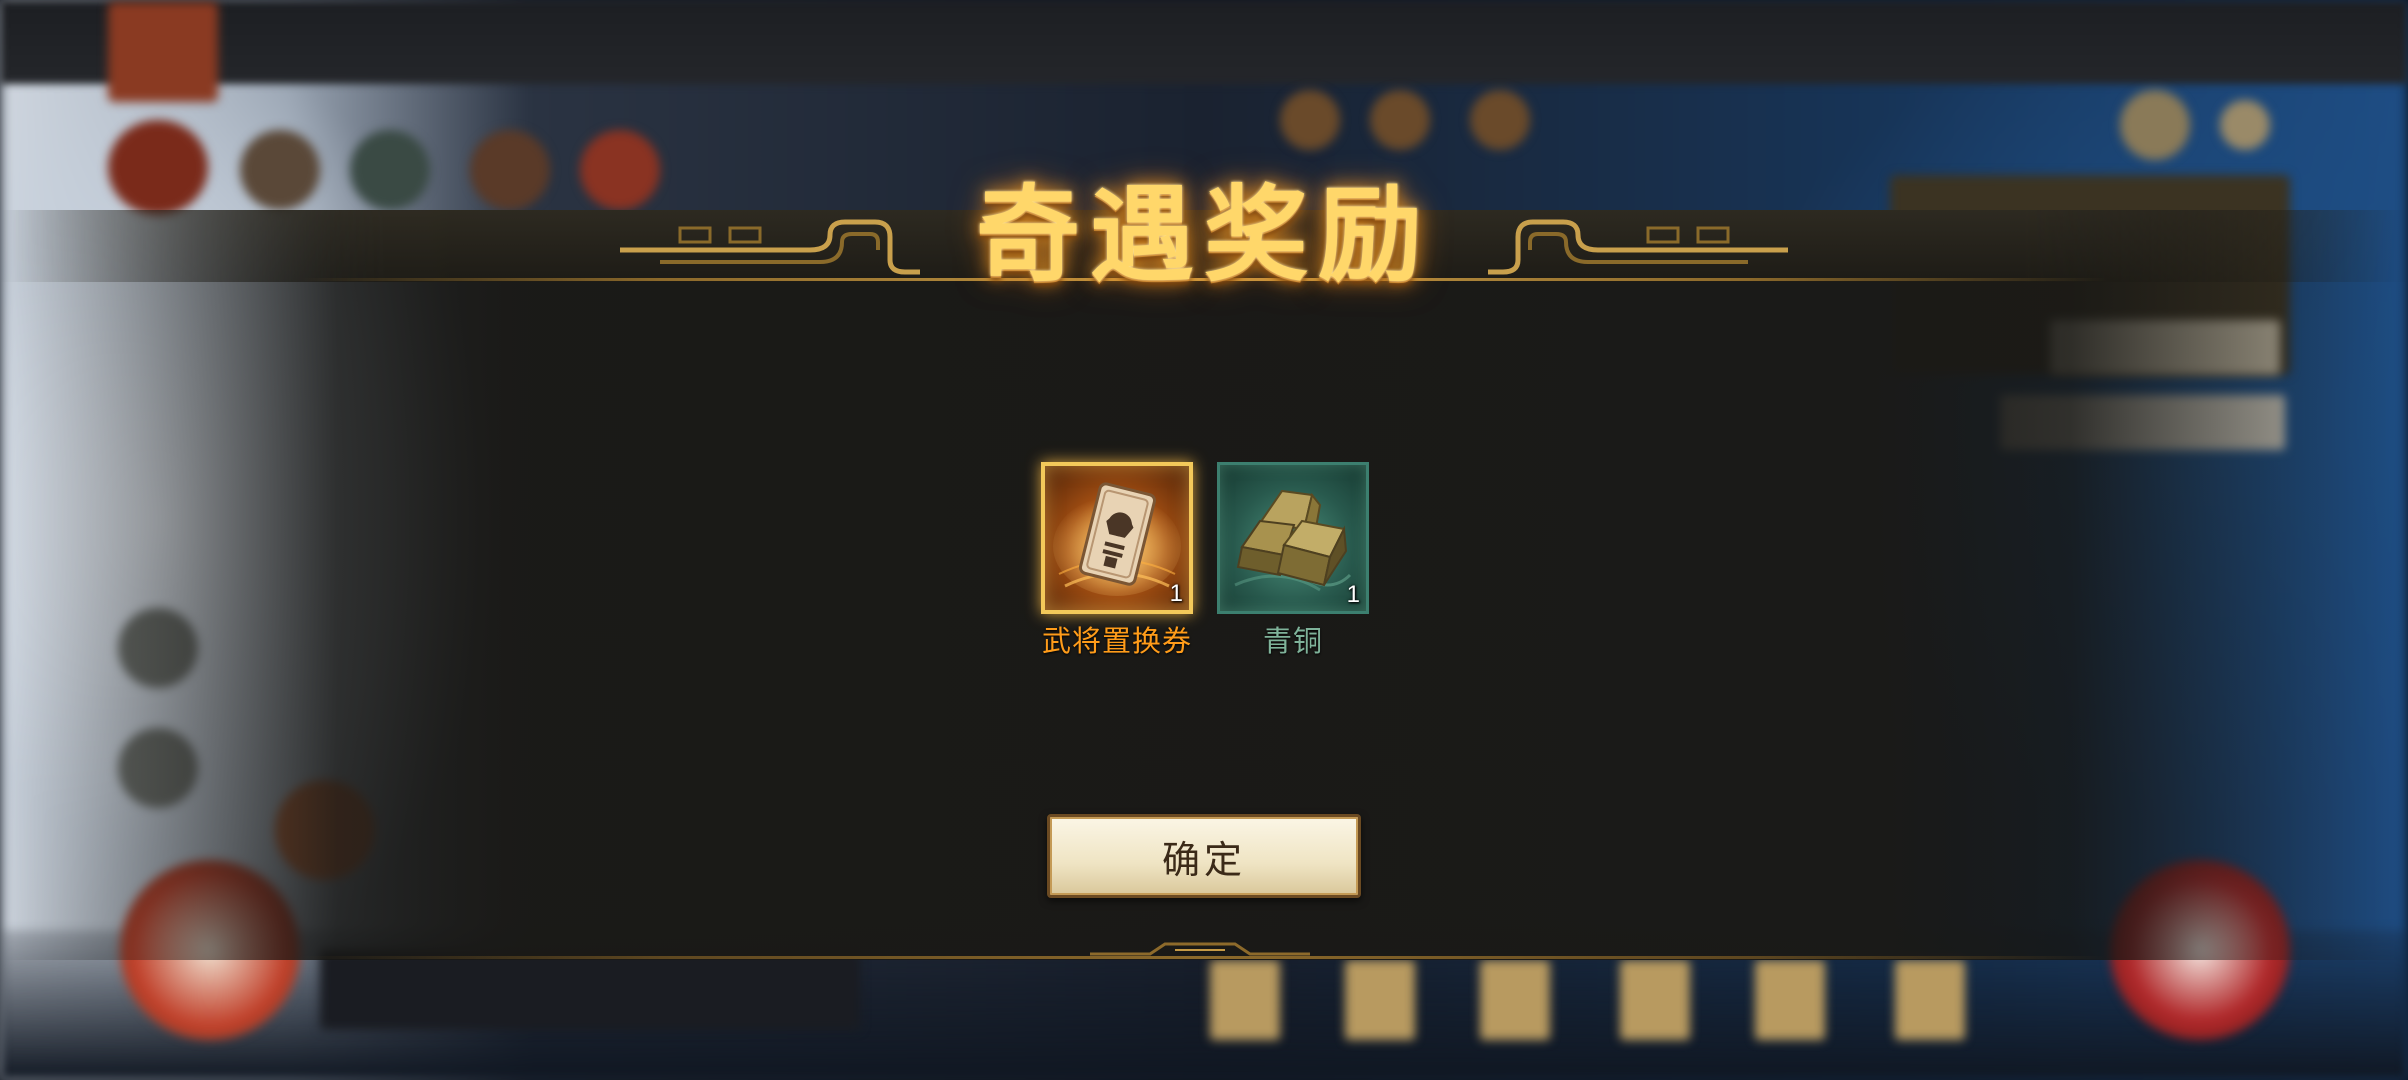 The width and height of the screenshot is (2408, 1080). I want to click on dialog-title-banner: 奇遇奖励, so click(1204, 223).